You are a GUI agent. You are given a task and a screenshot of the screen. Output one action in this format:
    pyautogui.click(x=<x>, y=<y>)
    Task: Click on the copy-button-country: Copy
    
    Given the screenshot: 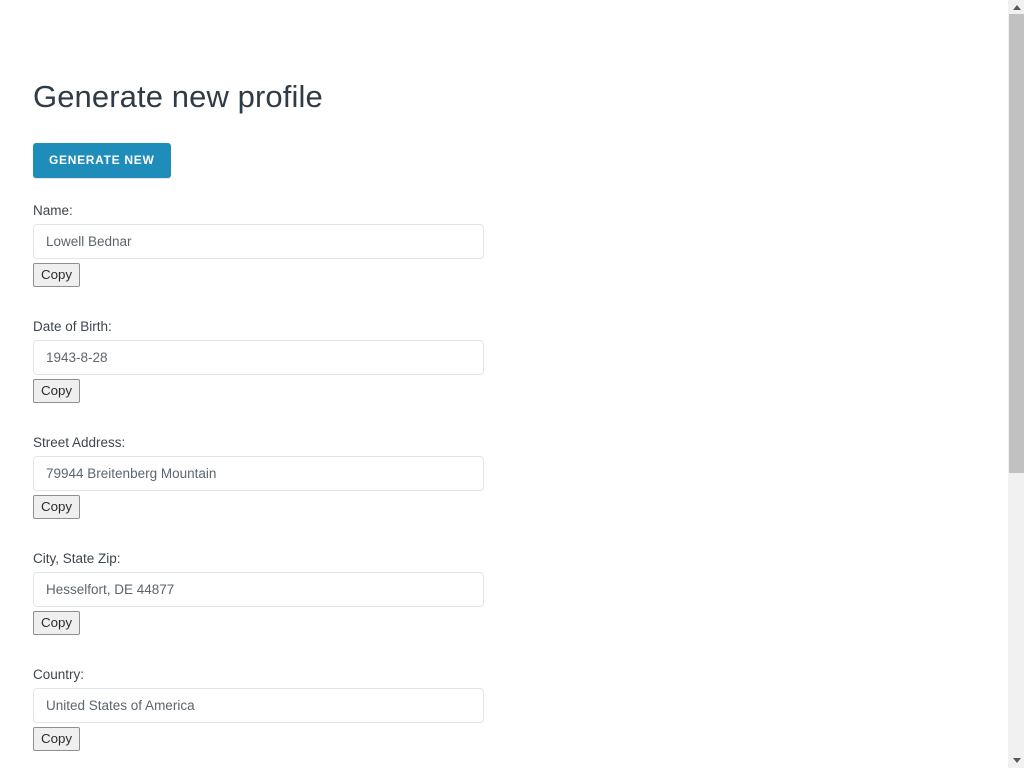 What is the action you would take?
    pyautogui.click(x=57, y=739)
    